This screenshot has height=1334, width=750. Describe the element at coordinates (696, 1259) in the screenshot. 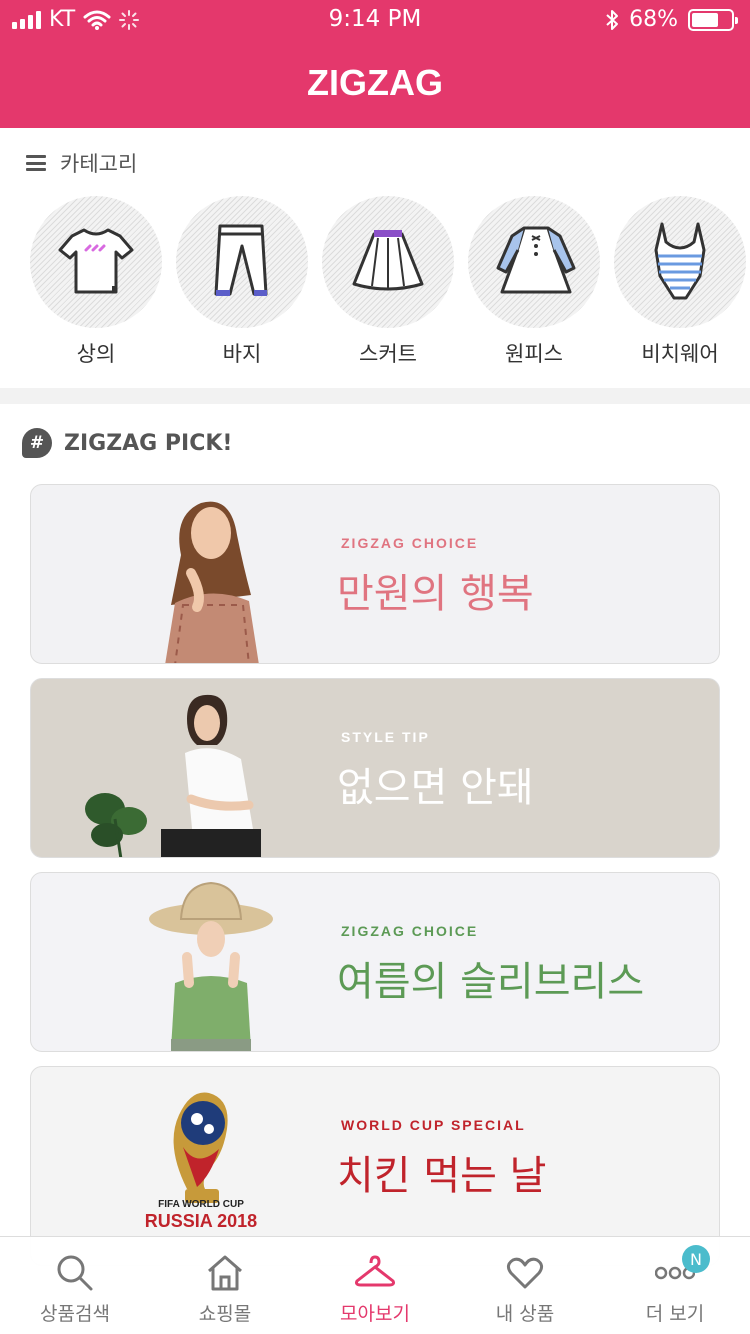

I see `notification-badge: N` at that location.